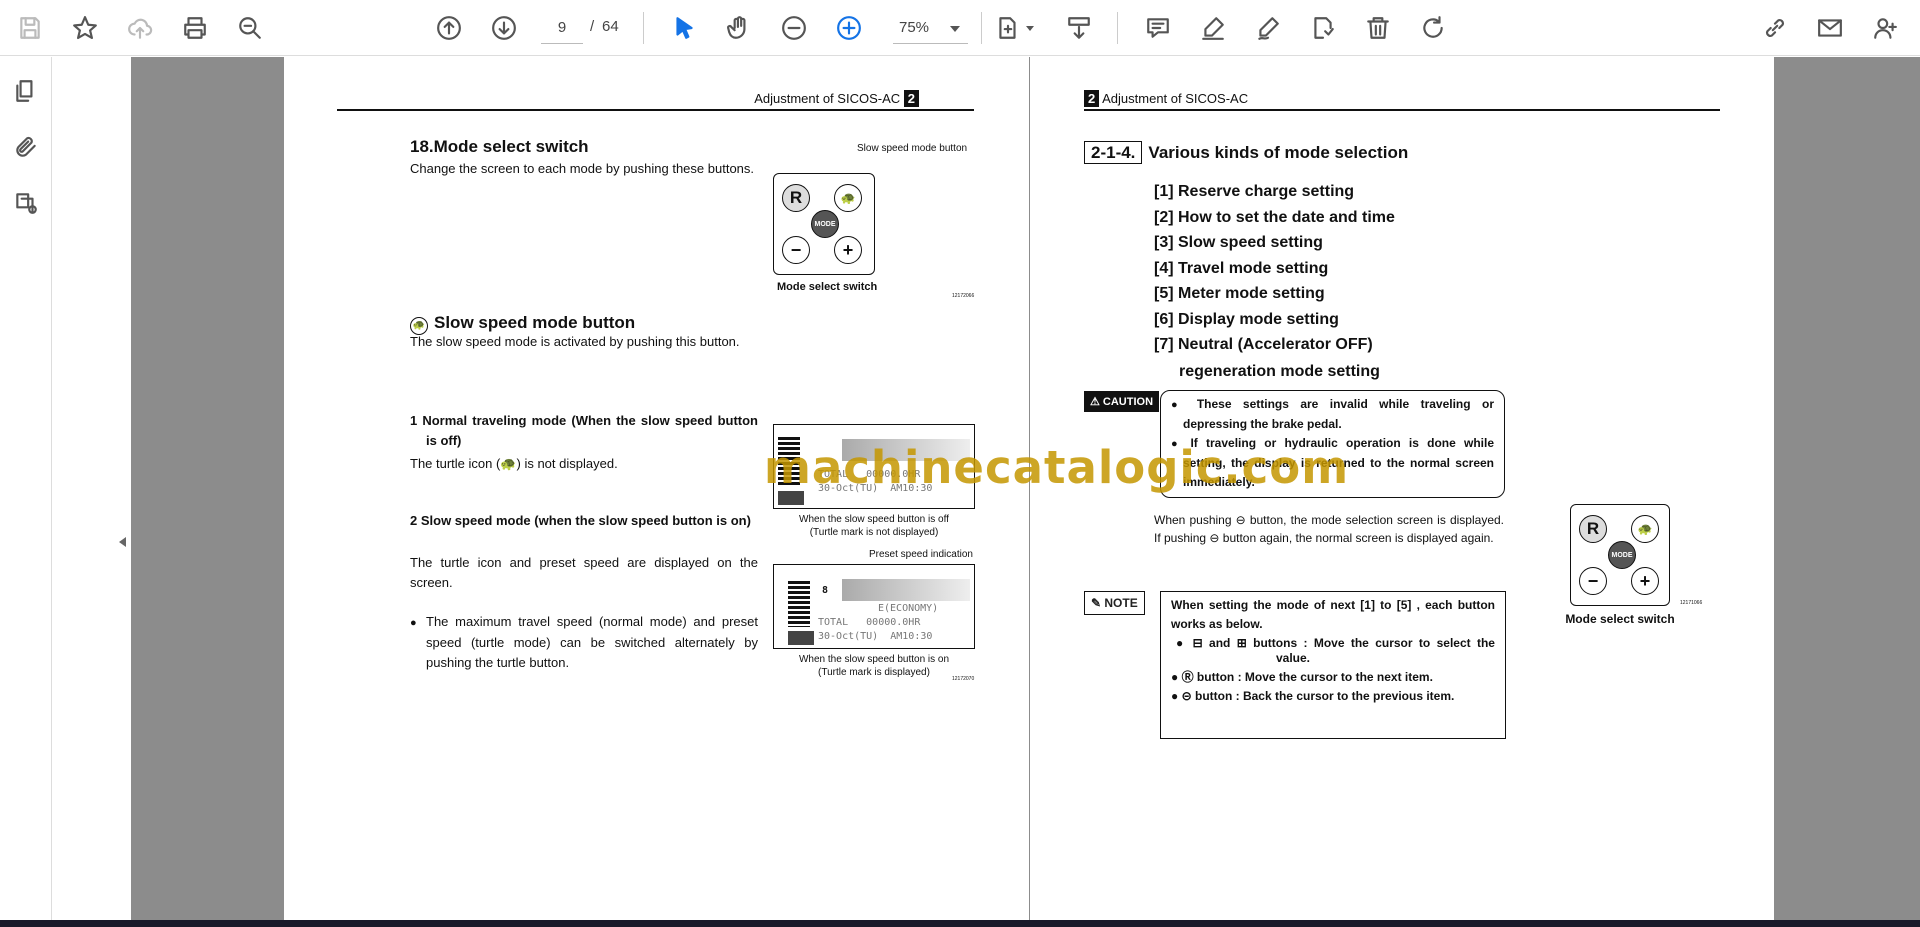 The height and width of the screenshot is (927, 1920). Describe the element at coordinates (796, 198) in the screenshot. I see `r-button: R` at that location.